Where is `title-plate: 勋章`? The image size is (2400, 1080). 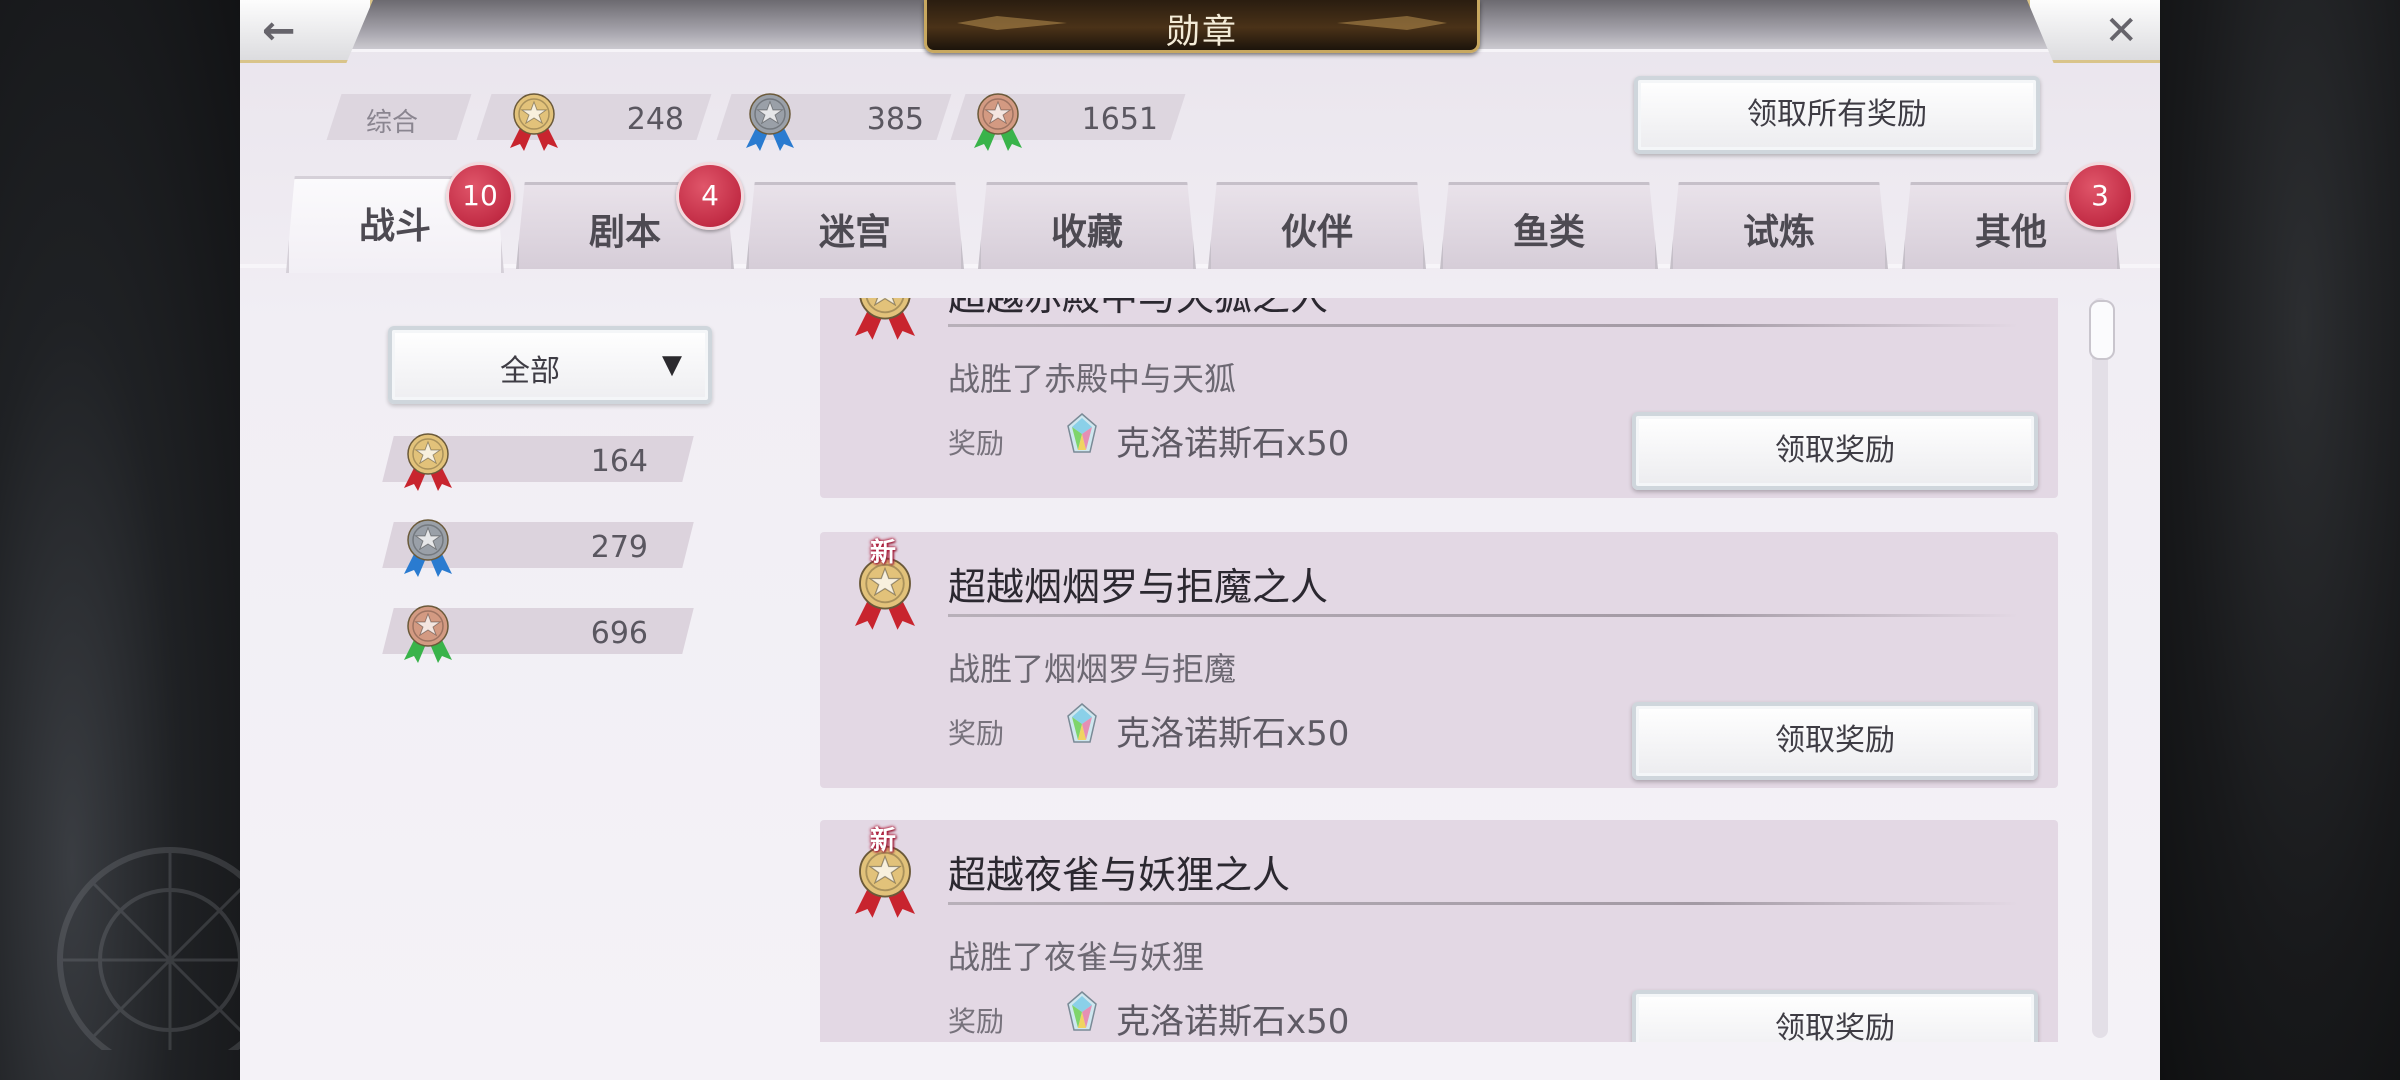
title-plate: 勋章 is located at coordinates (1202, 26).